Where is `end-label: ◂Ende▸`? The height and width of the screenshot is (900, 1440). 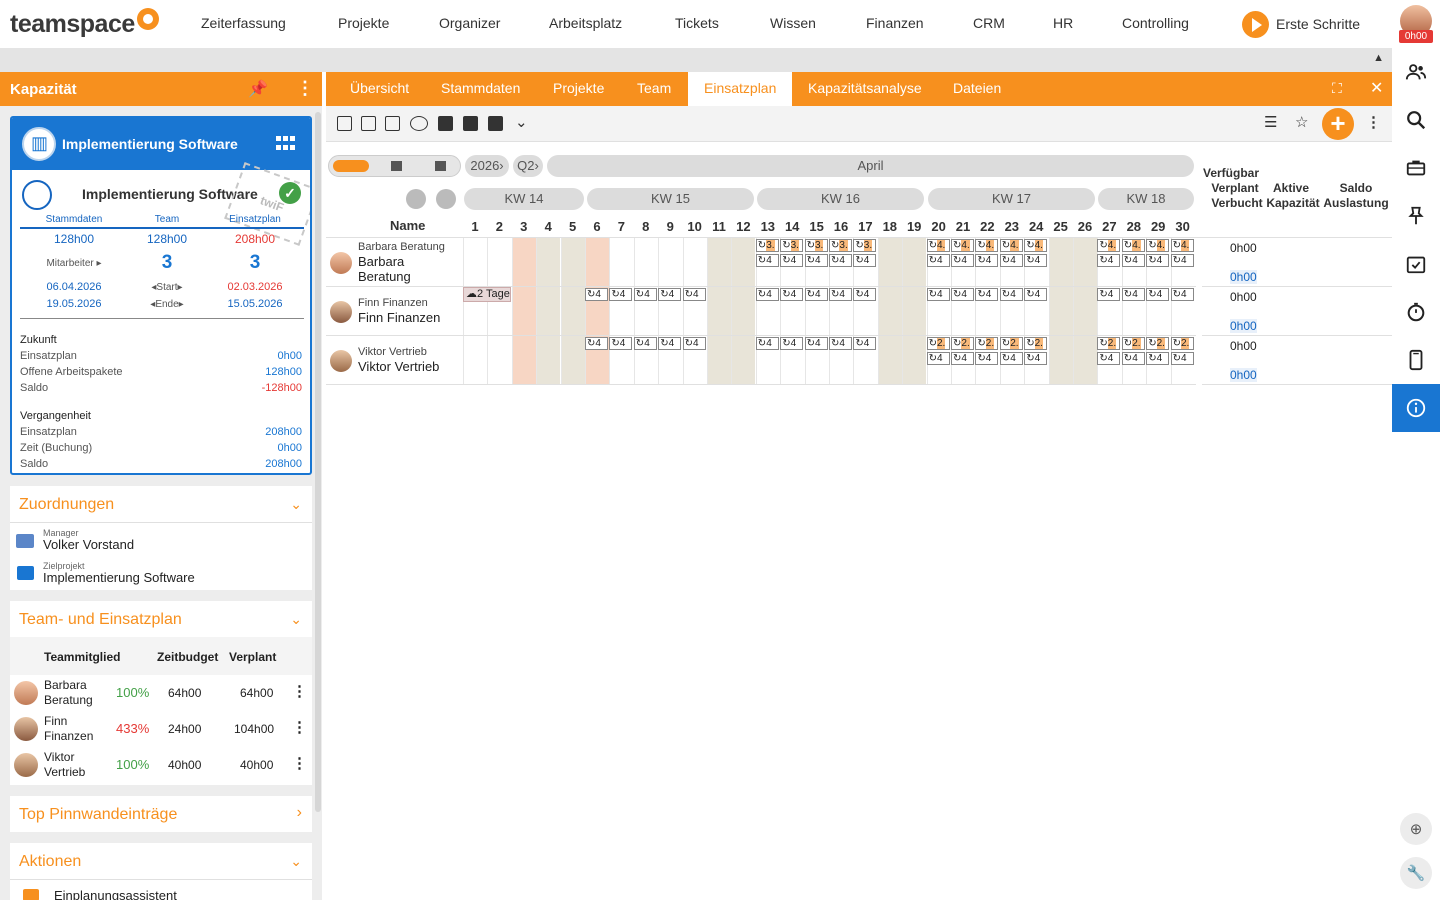 end-label: ◂Ende▸ is located at coordinates (167, 304).